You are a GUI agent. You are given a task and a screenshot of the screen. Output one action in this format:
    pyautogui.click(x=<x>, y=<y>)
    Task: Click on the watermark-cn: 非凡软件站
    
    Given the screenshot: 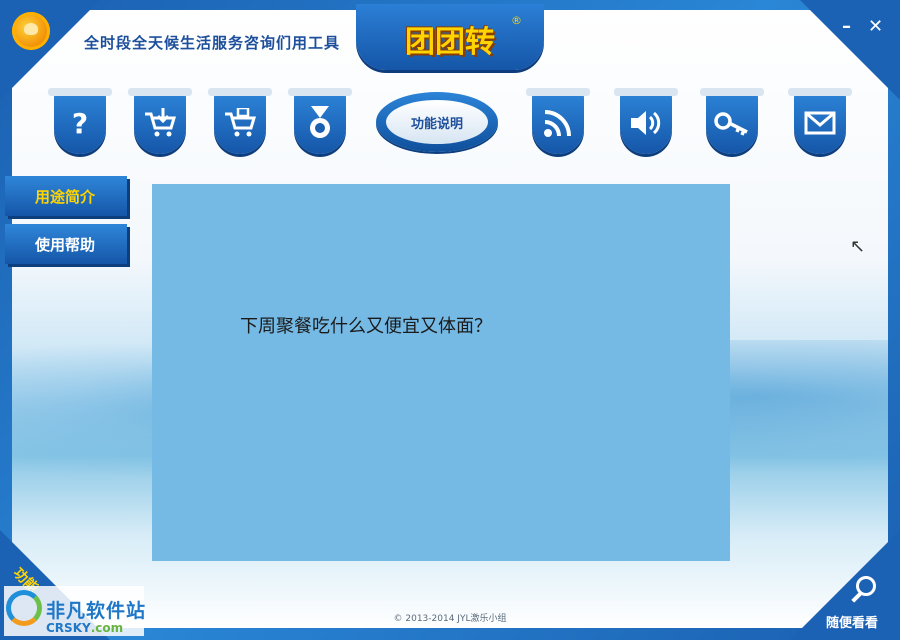 What is the action you would take?
    pyautogui.click(x=96, y=611)
    